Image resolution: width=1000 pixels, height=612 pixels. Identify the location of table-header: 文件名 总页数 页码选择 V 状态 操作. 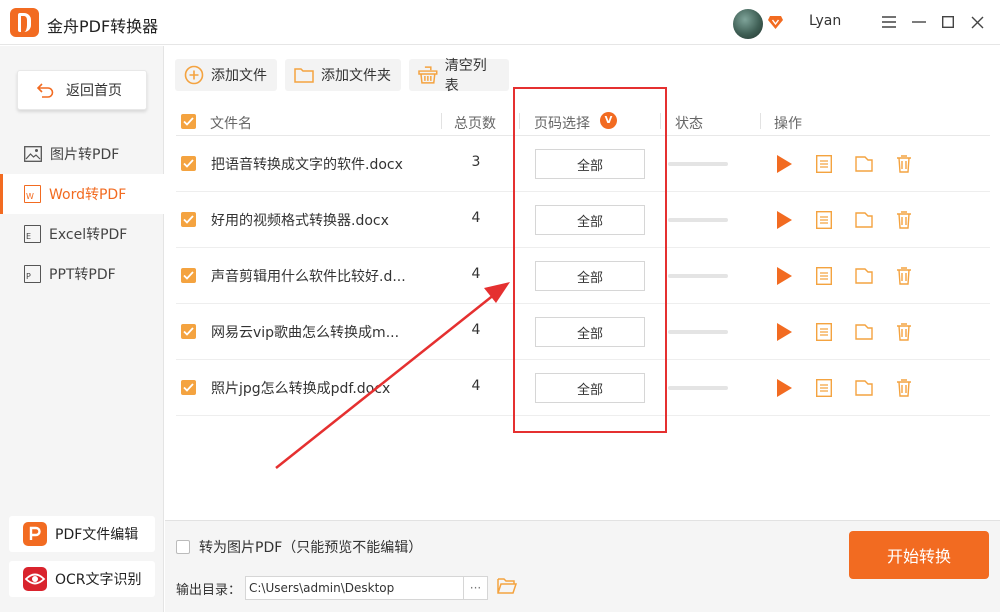
(583, 121).